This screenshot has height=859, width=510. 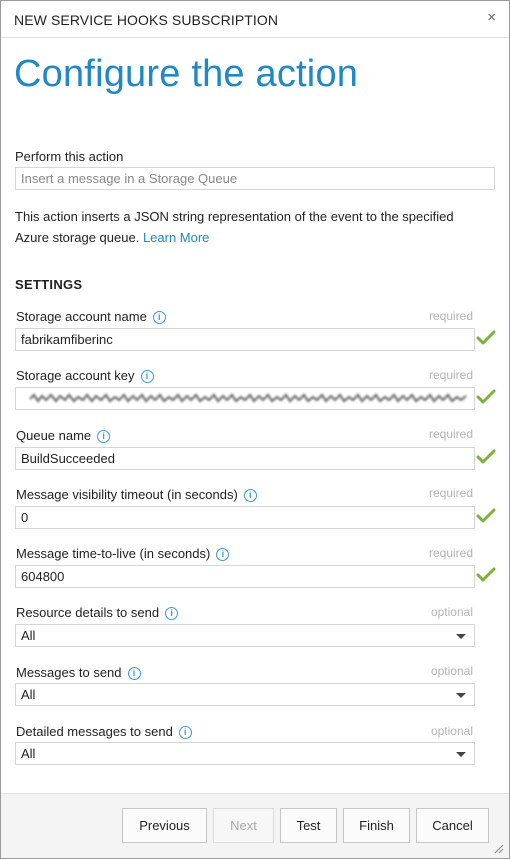 I want to click on detailed-messages-label: Detailed messages to send i, so click(x=104, y=731).